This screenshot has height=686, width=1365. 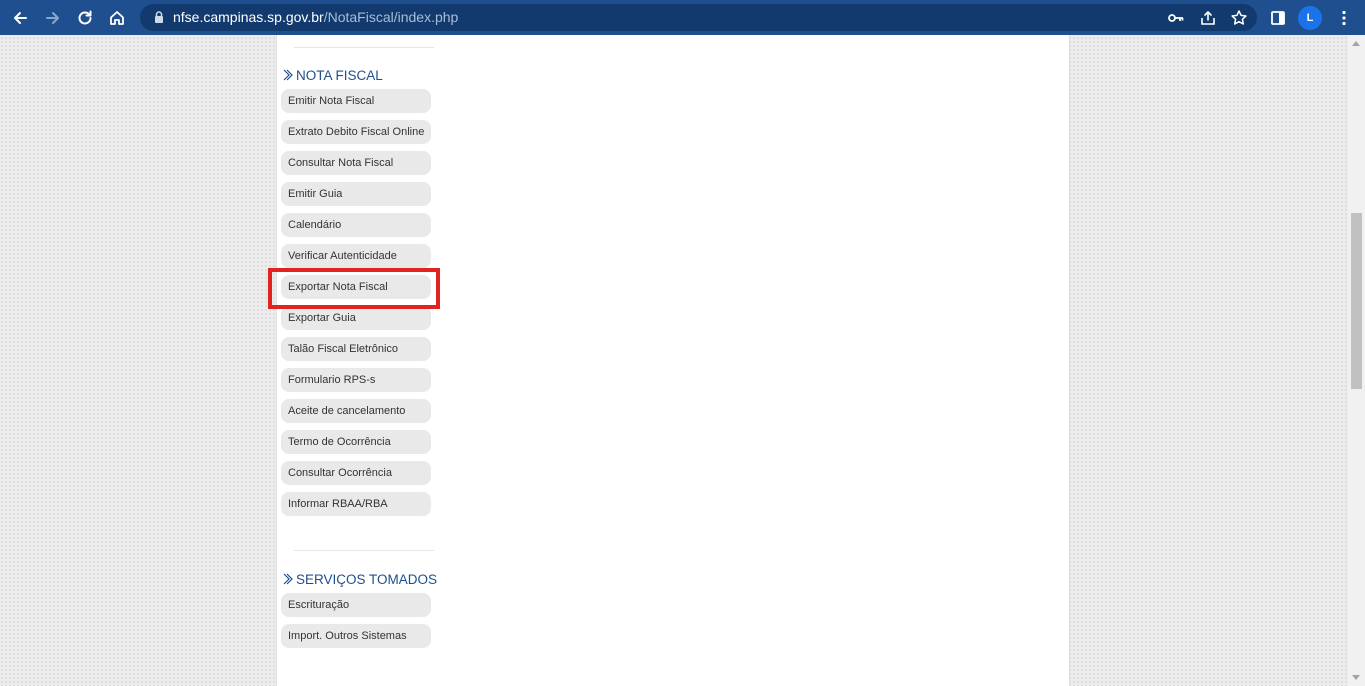 I want to click on url-host: nfse.campinas.sp.gov.br, so click(x=248, y=17).